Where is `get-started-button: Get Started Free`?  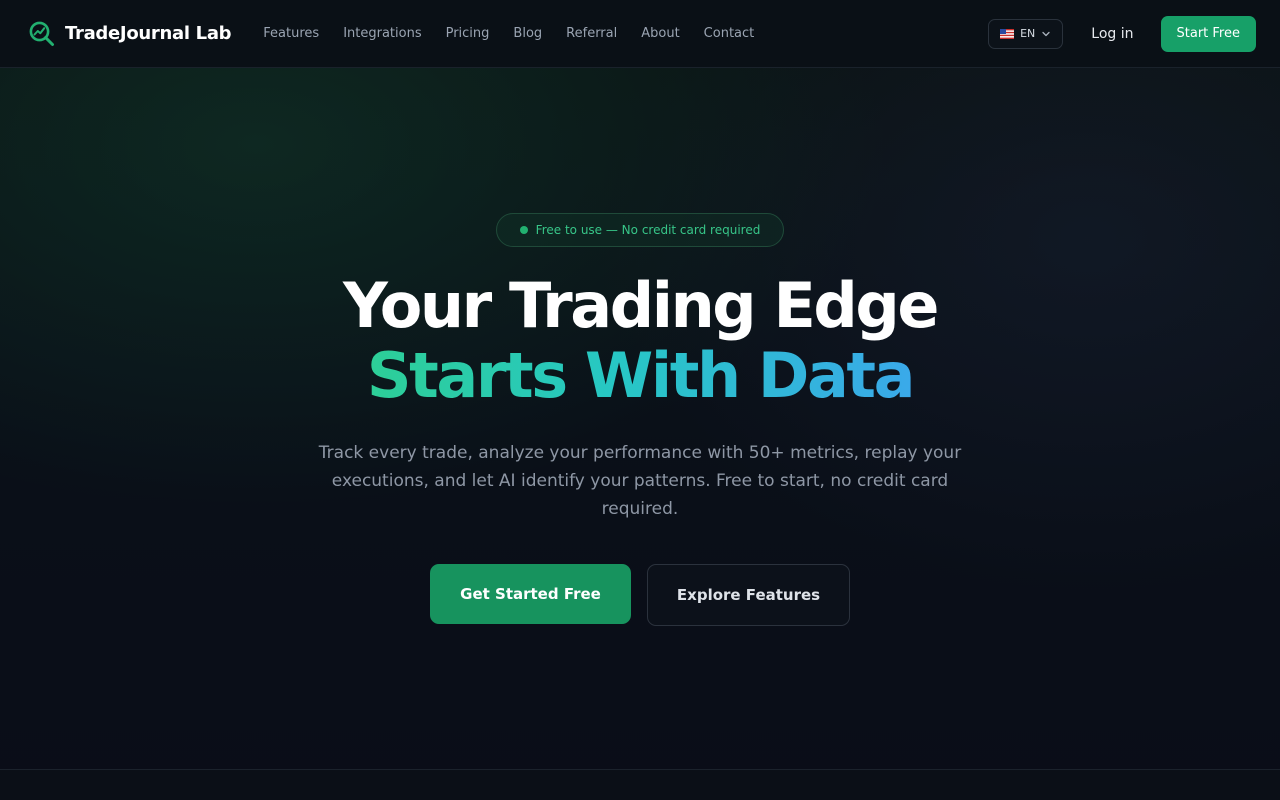 get-started-button: Get Started Free is located at coordinates (530, 594).